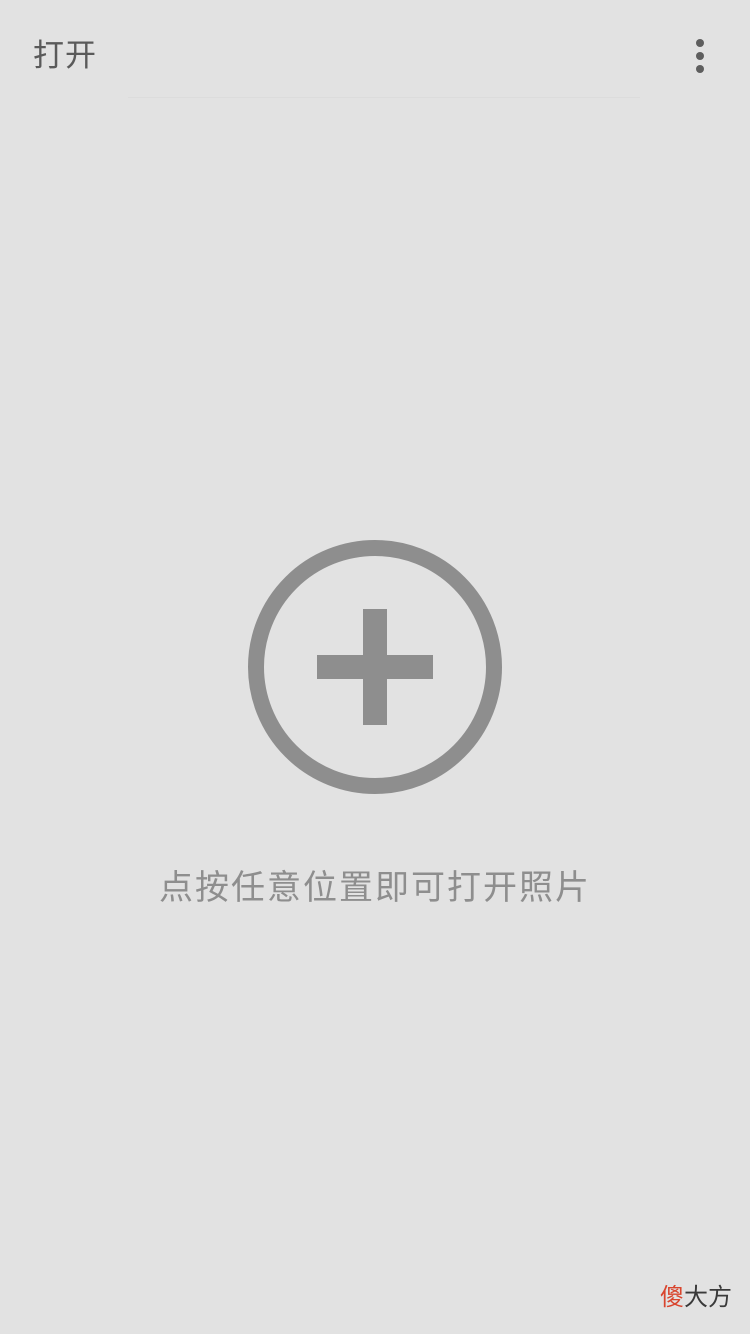 Image resolution: width=750 pixels, height=1334 pixels. I want to click on watermark-logo: 傻大方, so click(696, 1297).